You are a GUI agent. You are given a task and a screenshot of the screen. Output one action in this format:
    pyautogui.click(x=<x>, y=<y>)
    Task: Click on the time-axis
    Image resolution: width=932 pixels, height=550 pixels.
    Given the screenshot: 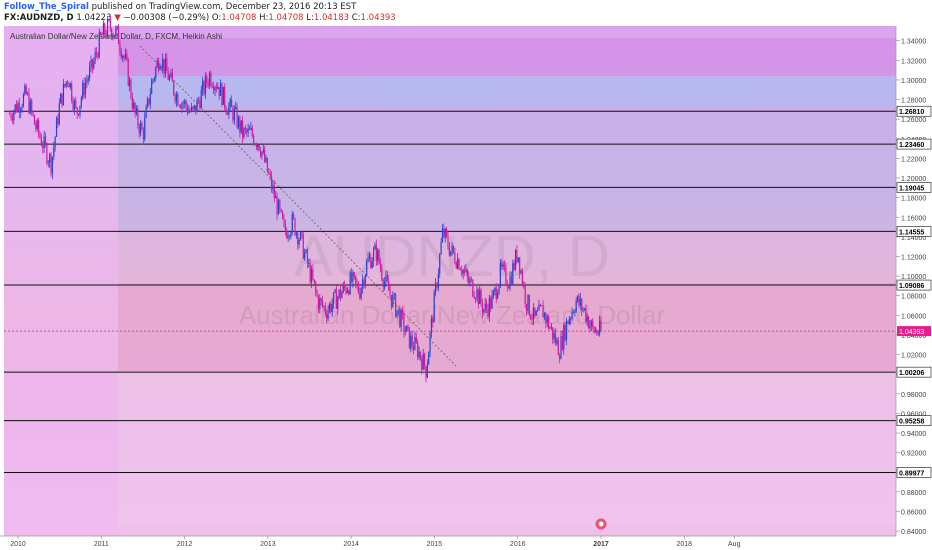 What is the action you would take?
    pyautogui.click(x=466, y=543)
    